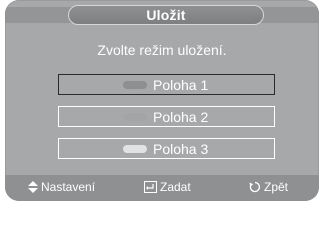 The image size is (329, 240). Describe the element at coordinates (33, 187) in the screenshot. I see `up-down-arrows-icon` at that location.